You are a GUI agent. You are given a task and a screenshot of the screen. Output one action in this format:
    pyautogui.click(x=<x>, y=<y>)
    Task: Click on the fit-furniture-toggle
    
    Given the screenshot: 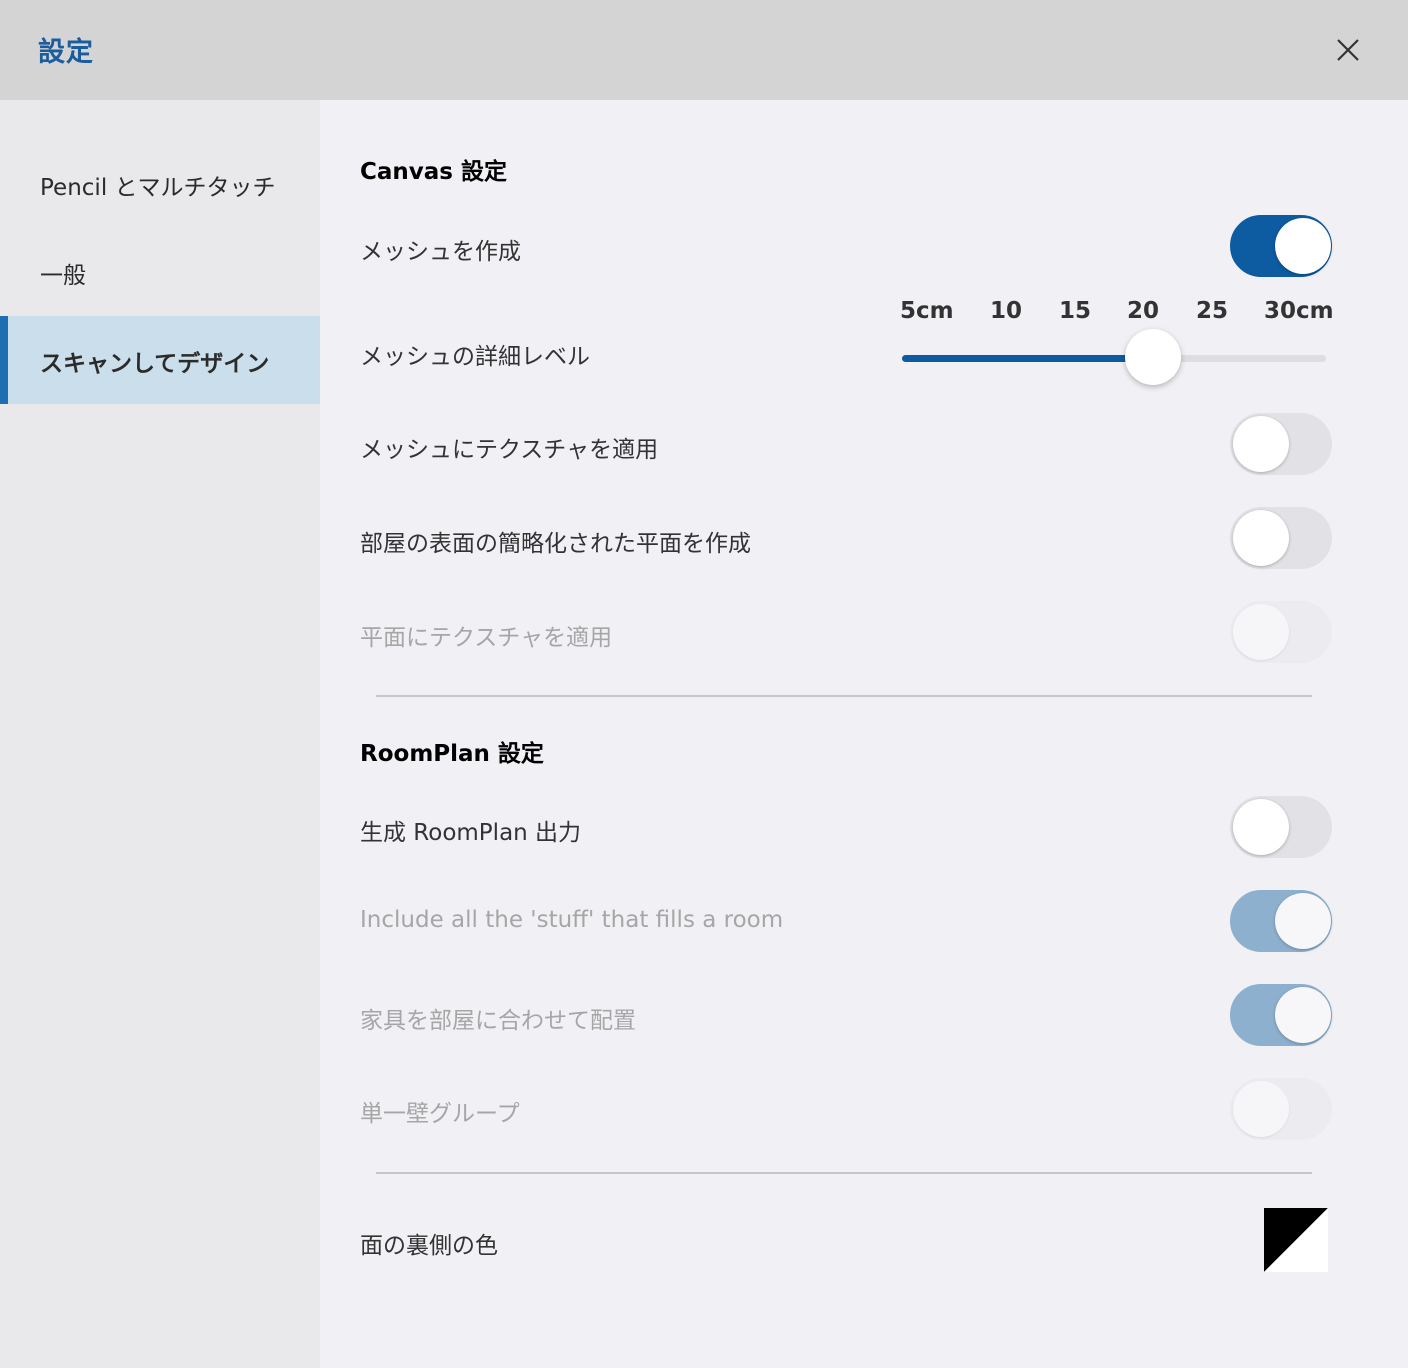 What is the action you would take?
    pyautogui.click(x=1281, y=1015)
    